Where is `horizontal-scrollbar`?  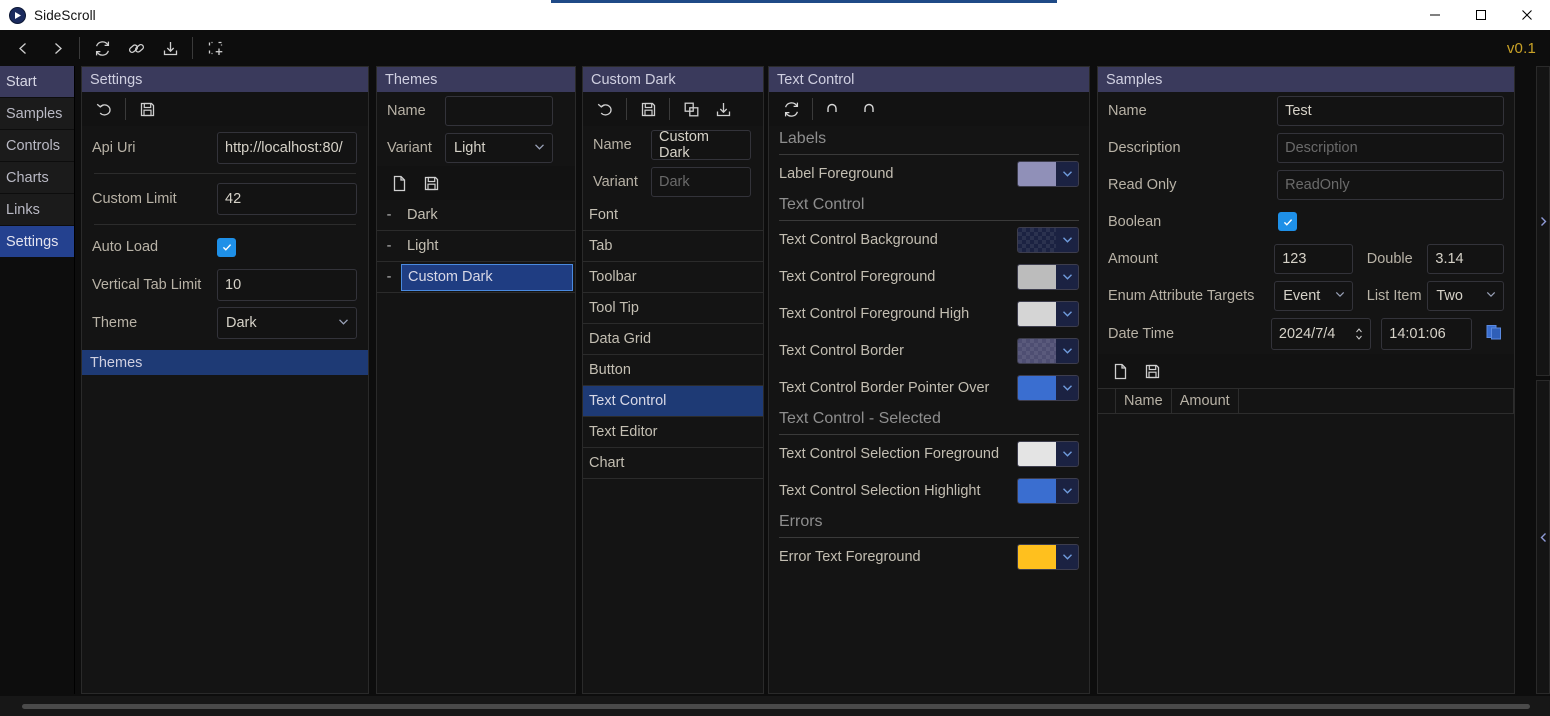 horizontal-scrollbar is located at coordinates (775, 706).